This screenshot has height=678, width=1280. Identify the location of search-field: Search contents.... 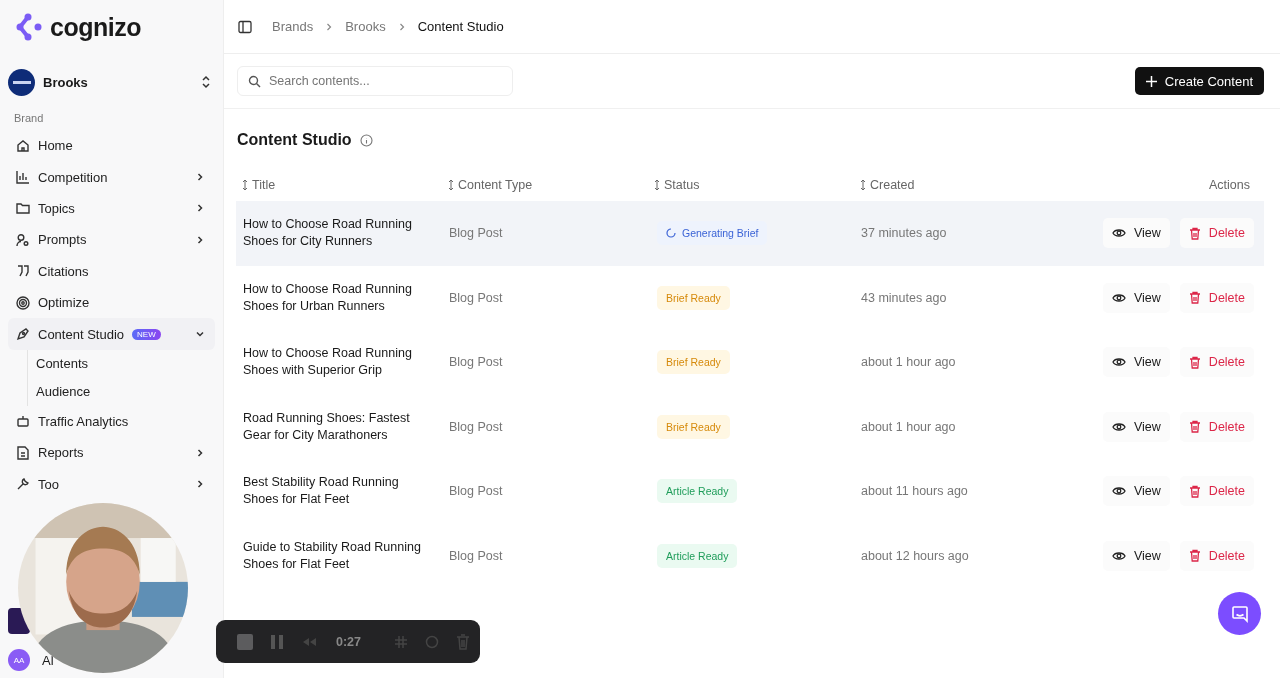
(375, 81).